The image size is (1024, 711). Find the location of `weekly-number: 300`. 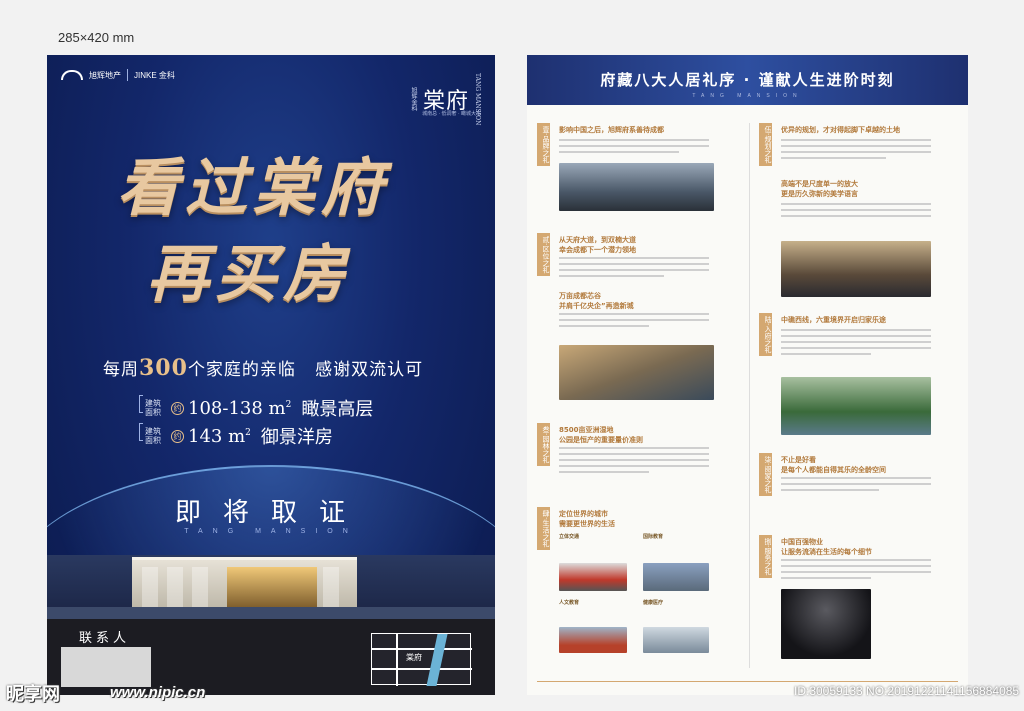

weekly-number: 300 is located at coordinates (163, 368).